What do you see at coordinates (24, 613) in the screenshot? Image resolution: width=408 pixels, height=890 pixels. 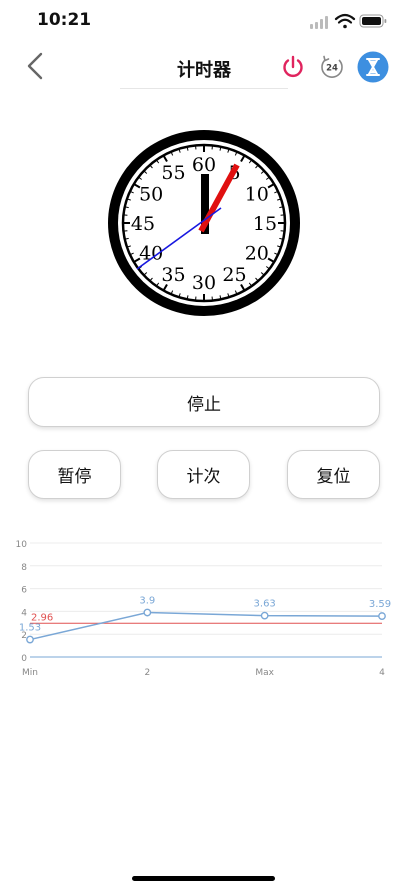 I see `y-tick-label: 4` at bounding box center [24, 613].